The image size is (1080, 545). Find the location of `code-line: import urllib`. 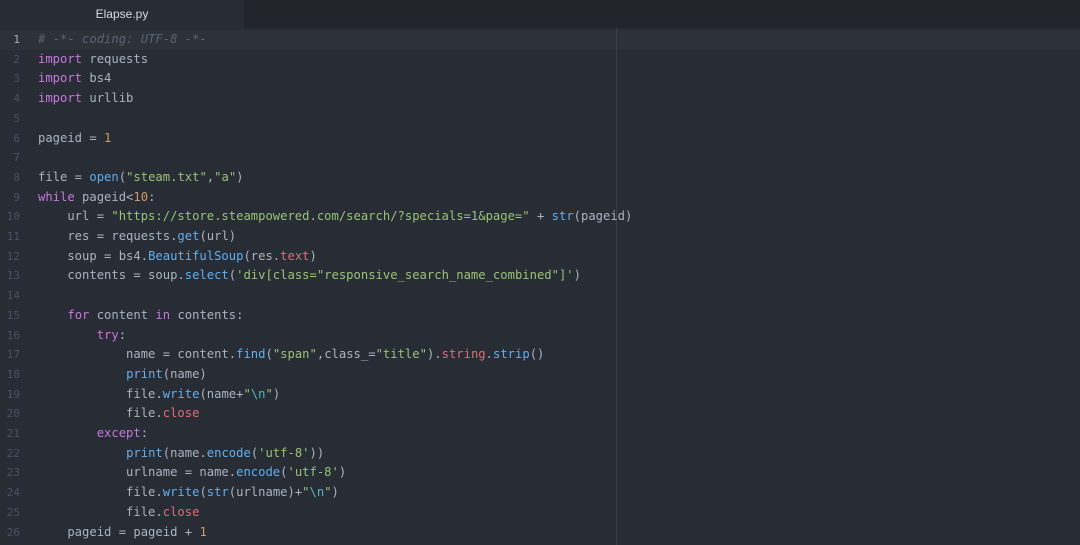

code-line: import urllib is located at coordinates (85, 99).